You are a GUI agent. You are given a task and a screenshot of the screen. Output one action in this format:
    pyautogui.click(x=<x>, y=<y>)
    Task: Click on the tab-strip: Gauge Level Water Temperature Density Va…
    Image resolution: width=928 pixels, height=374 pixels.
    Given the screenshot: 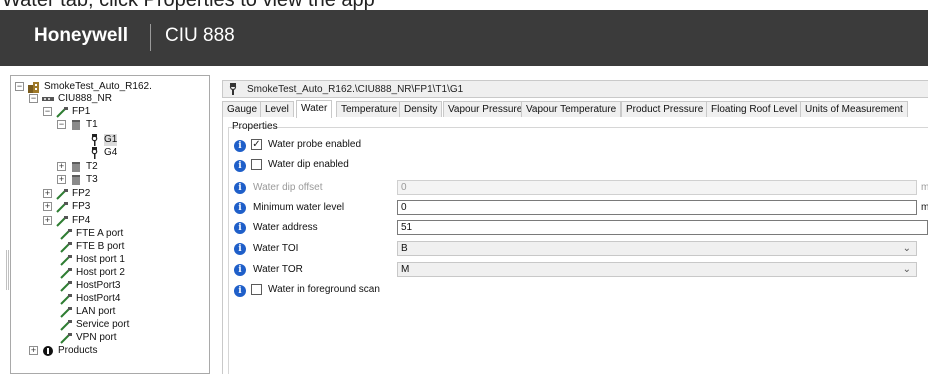 What is the action you would take?
    pyautogui.click(x=575, y=109)
    